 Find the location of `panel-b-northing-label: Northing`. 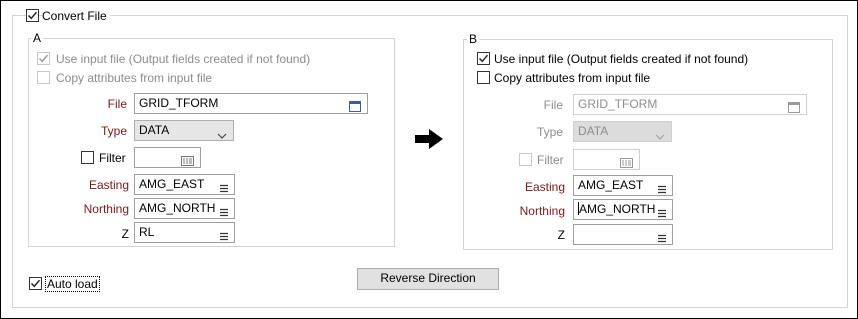

panel-b-northing-label: Northing is located at coordinates (542, 211).